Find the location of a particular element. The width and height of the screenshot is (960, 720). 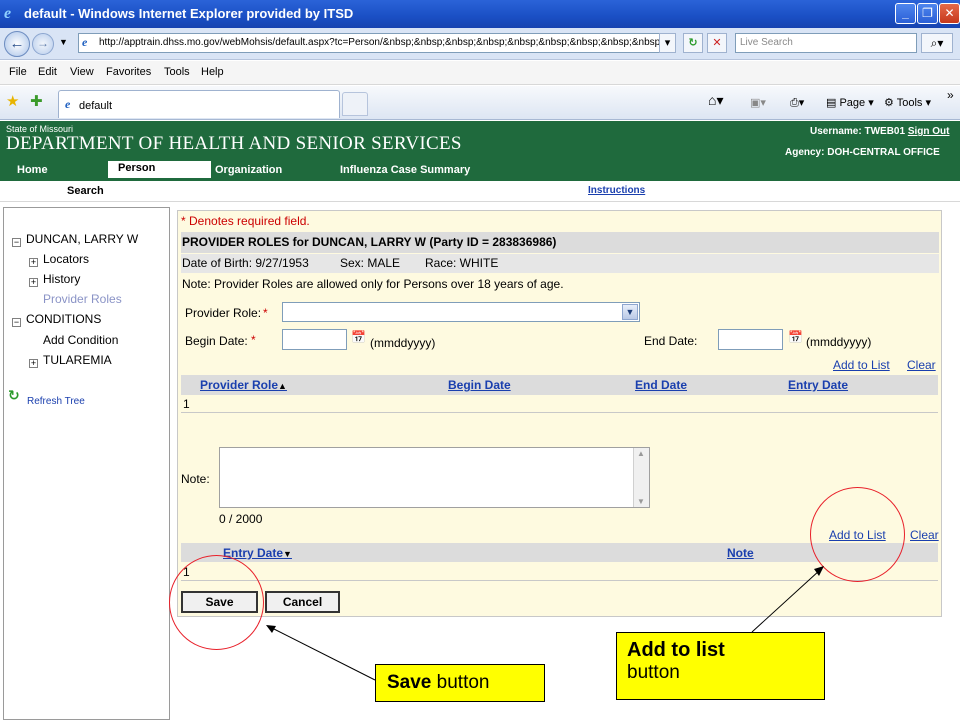

save-callout-subtitle: button is located at coordinates (463, 682).